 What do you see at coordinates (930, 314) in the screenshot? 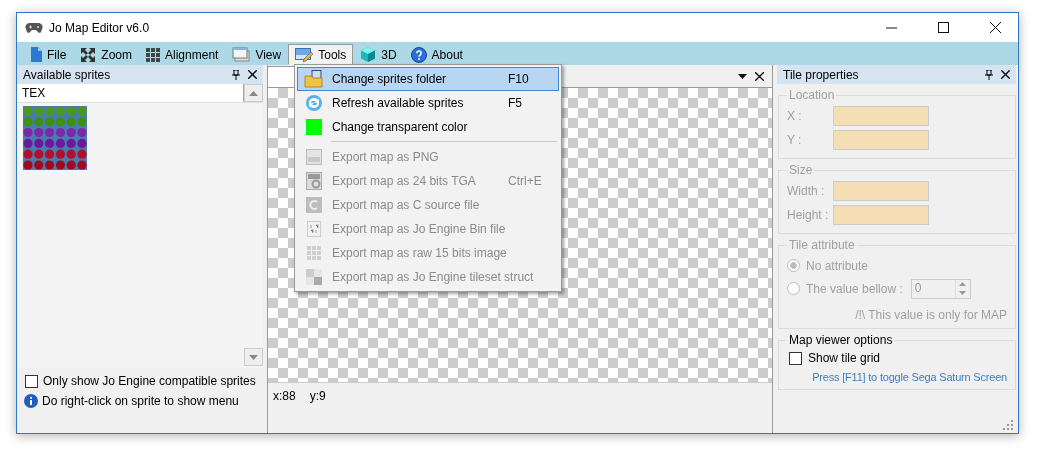
I see `note-text: /!\ This value is only for MAP` at bounding box center [930, 314].